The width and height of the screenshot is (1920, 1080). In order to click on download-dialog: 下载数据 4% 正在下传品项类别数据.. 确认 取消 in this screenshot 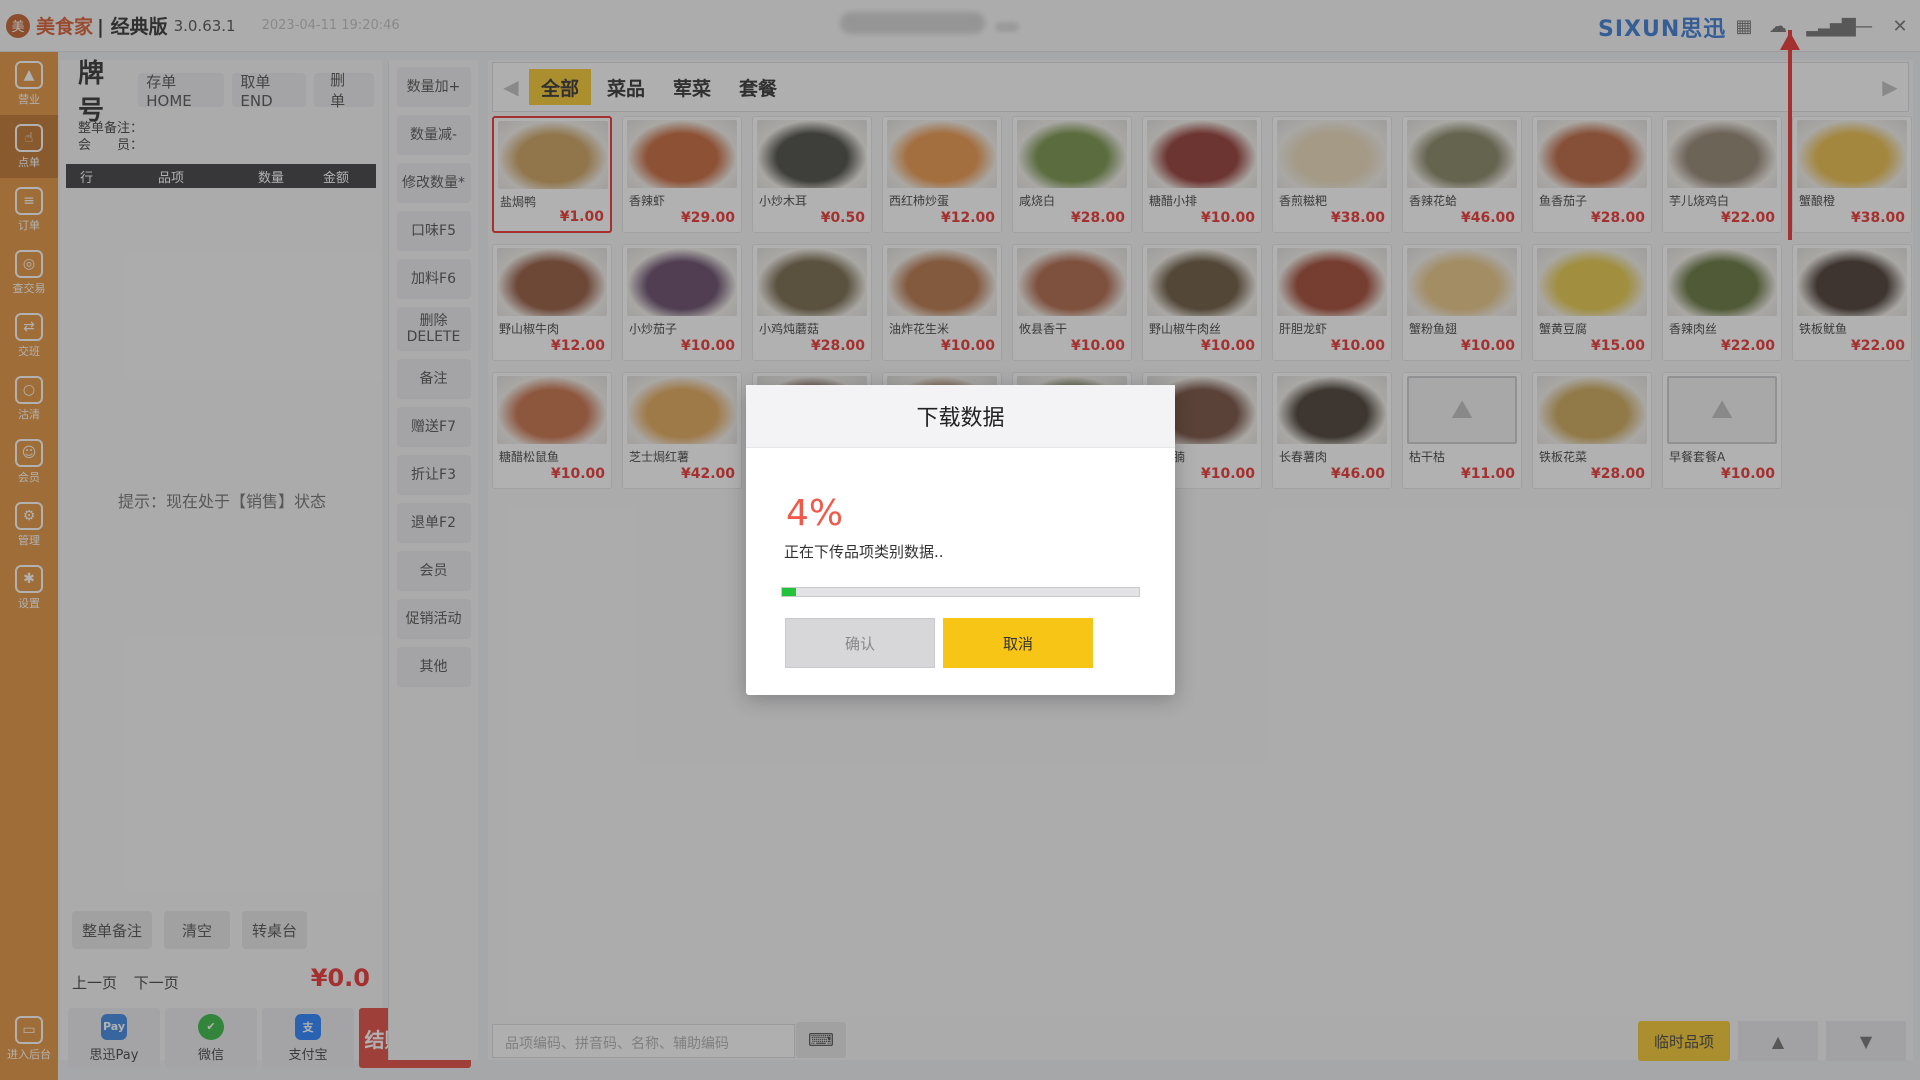, I will do `click(960, 540)`.